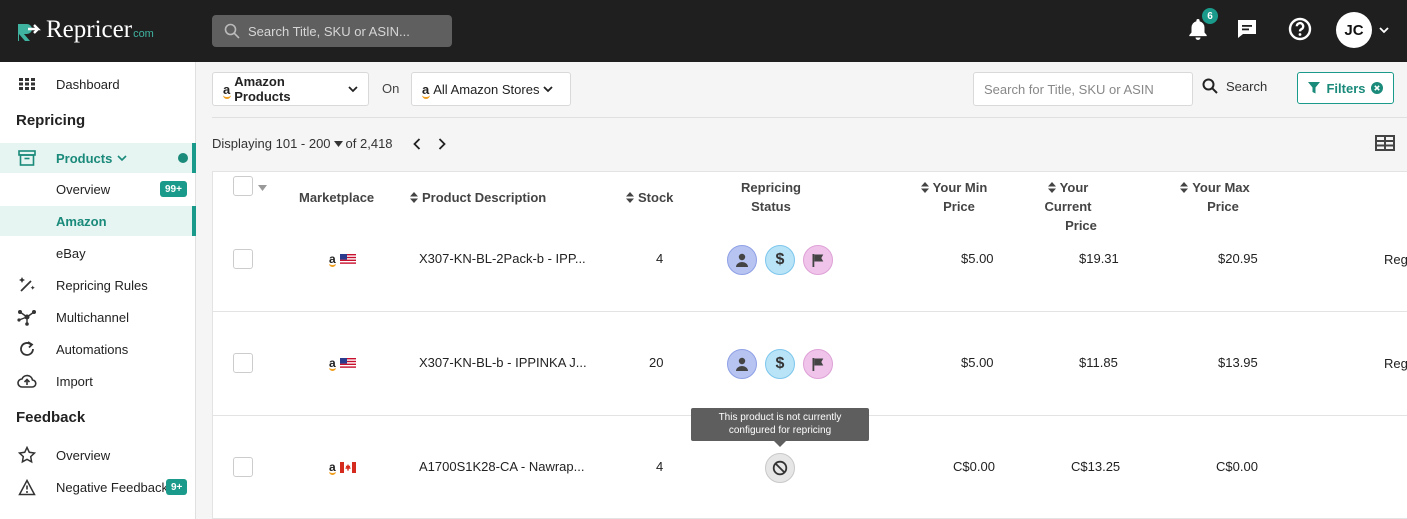  What do you see at coordinates (771, 206) in the screenshot?
I see `header-label: Status` at bounding box center [771, 206].